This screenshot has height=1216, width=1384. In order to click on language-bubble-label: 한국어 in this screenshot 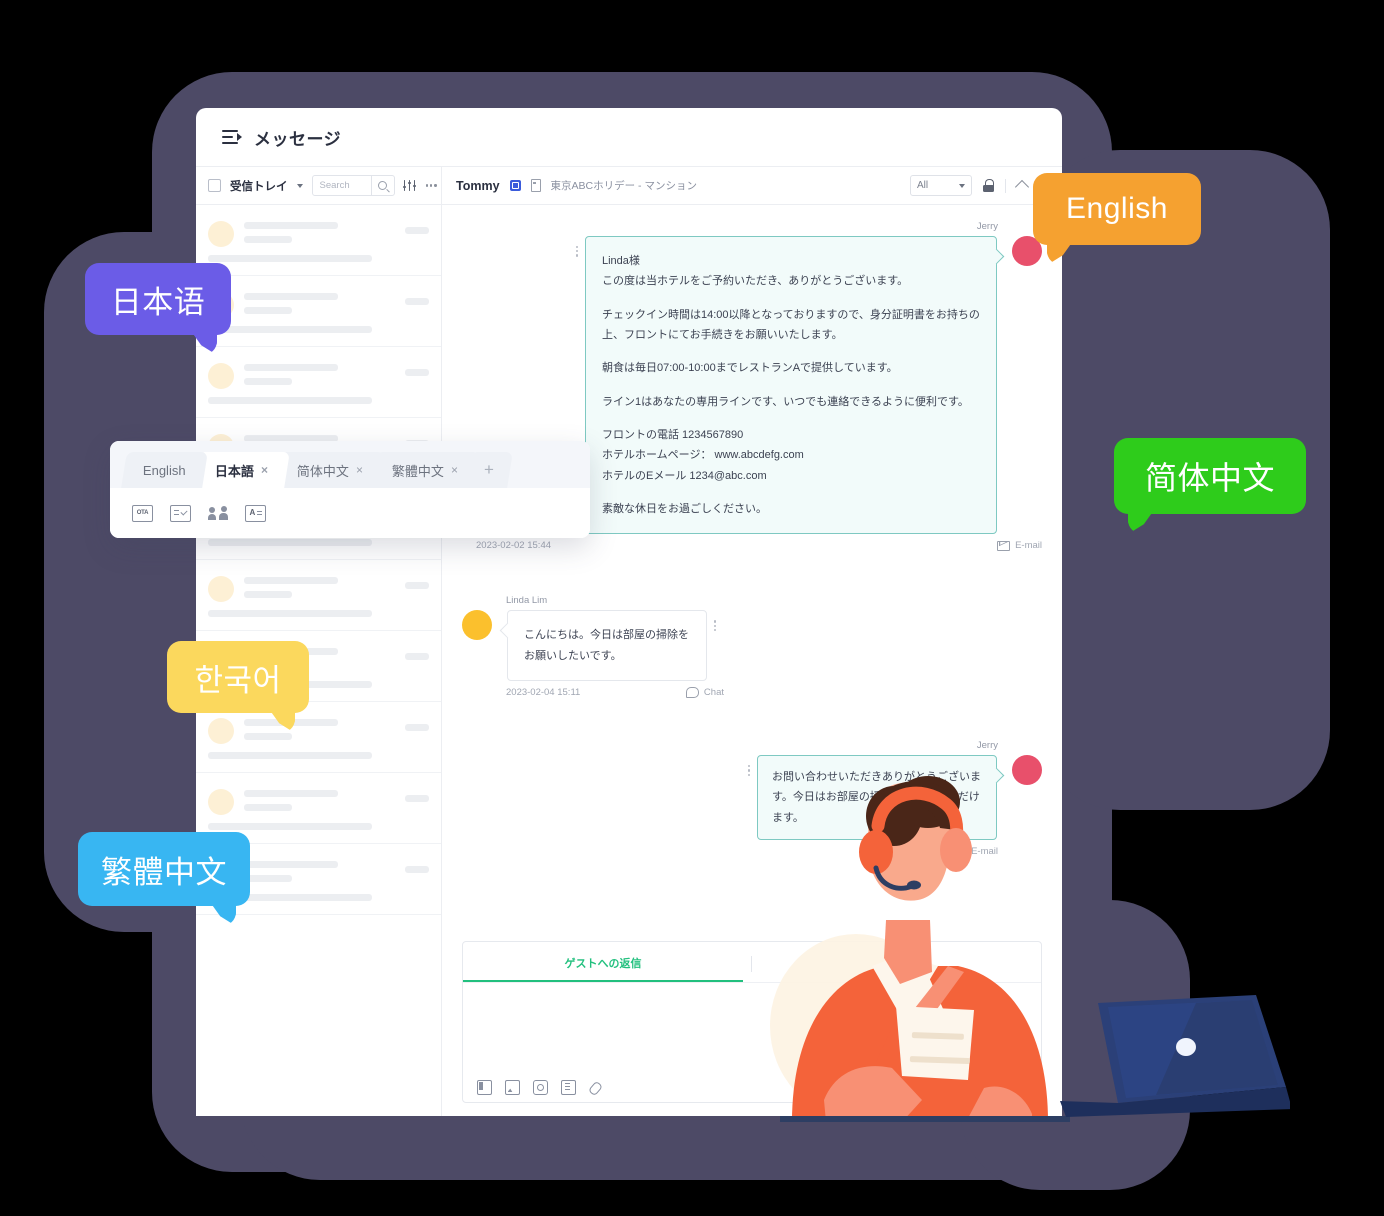, I will do `click(238, 680)`.